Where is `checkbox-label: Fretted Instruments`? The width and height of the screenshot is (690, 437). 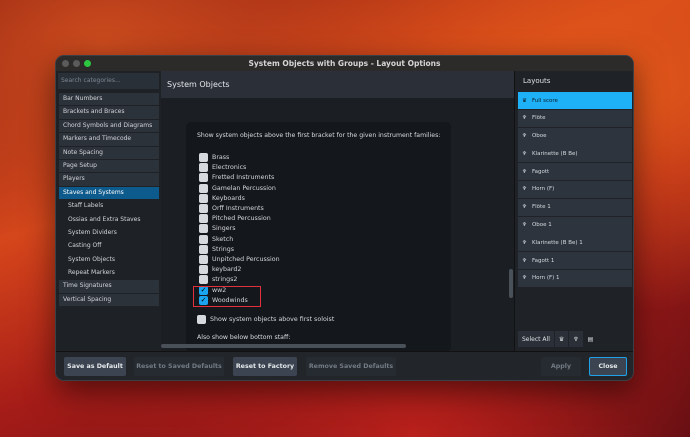
checkbox-label: Fretted Instruments is located at coordinates (243, 178).